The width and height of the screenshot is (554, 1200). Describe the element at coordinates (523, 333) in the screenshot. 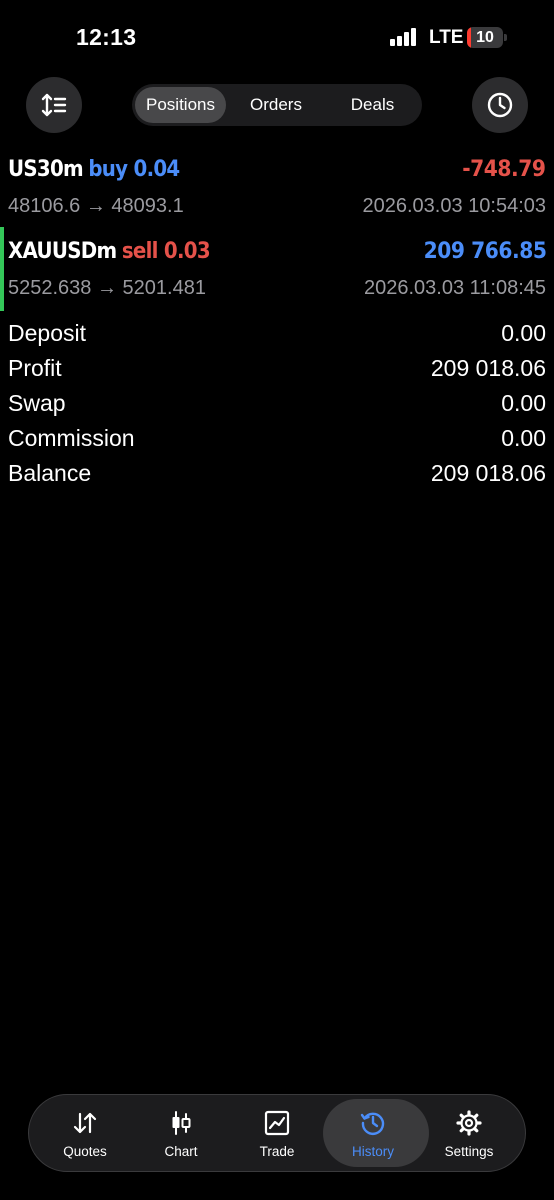

I see `summary-value-deposit: 0.00` at that location.